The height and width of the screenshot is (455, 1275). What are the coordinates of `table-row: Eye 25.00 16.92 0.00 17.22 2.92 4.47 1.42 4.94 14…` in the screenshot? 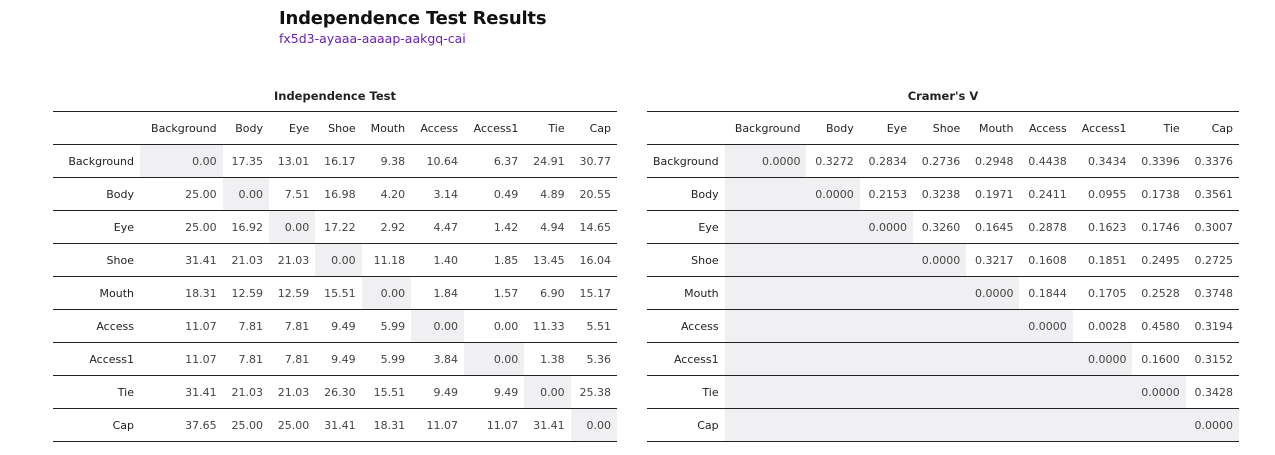 It's located at (335, 227).